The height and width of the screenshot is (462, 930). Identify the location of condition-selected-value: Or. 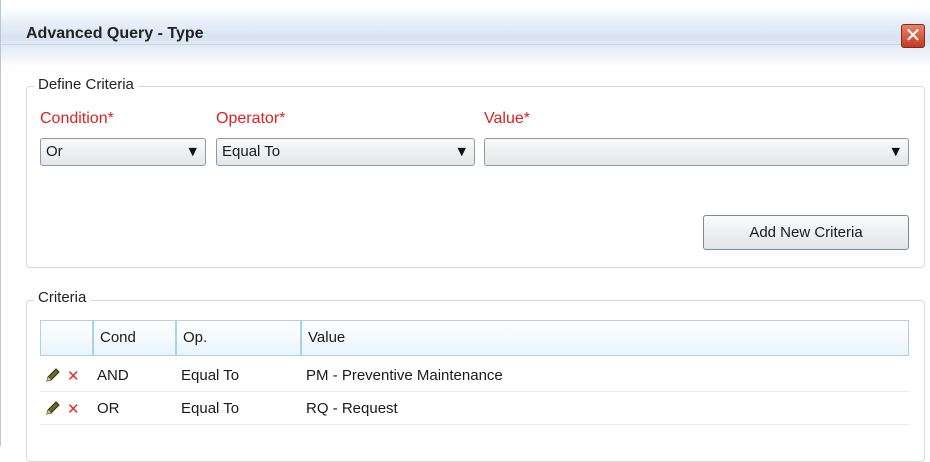
(54, 151).